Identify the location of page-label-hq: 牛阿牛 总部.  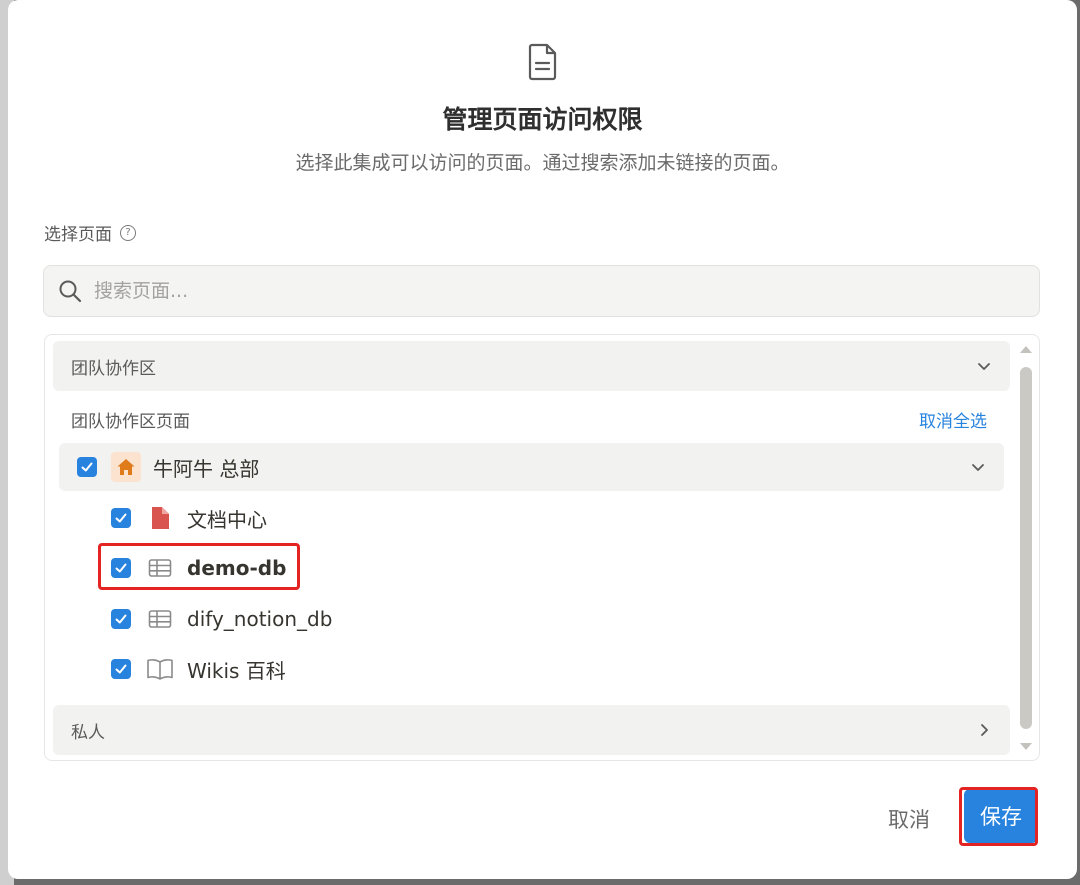
(206, 468).